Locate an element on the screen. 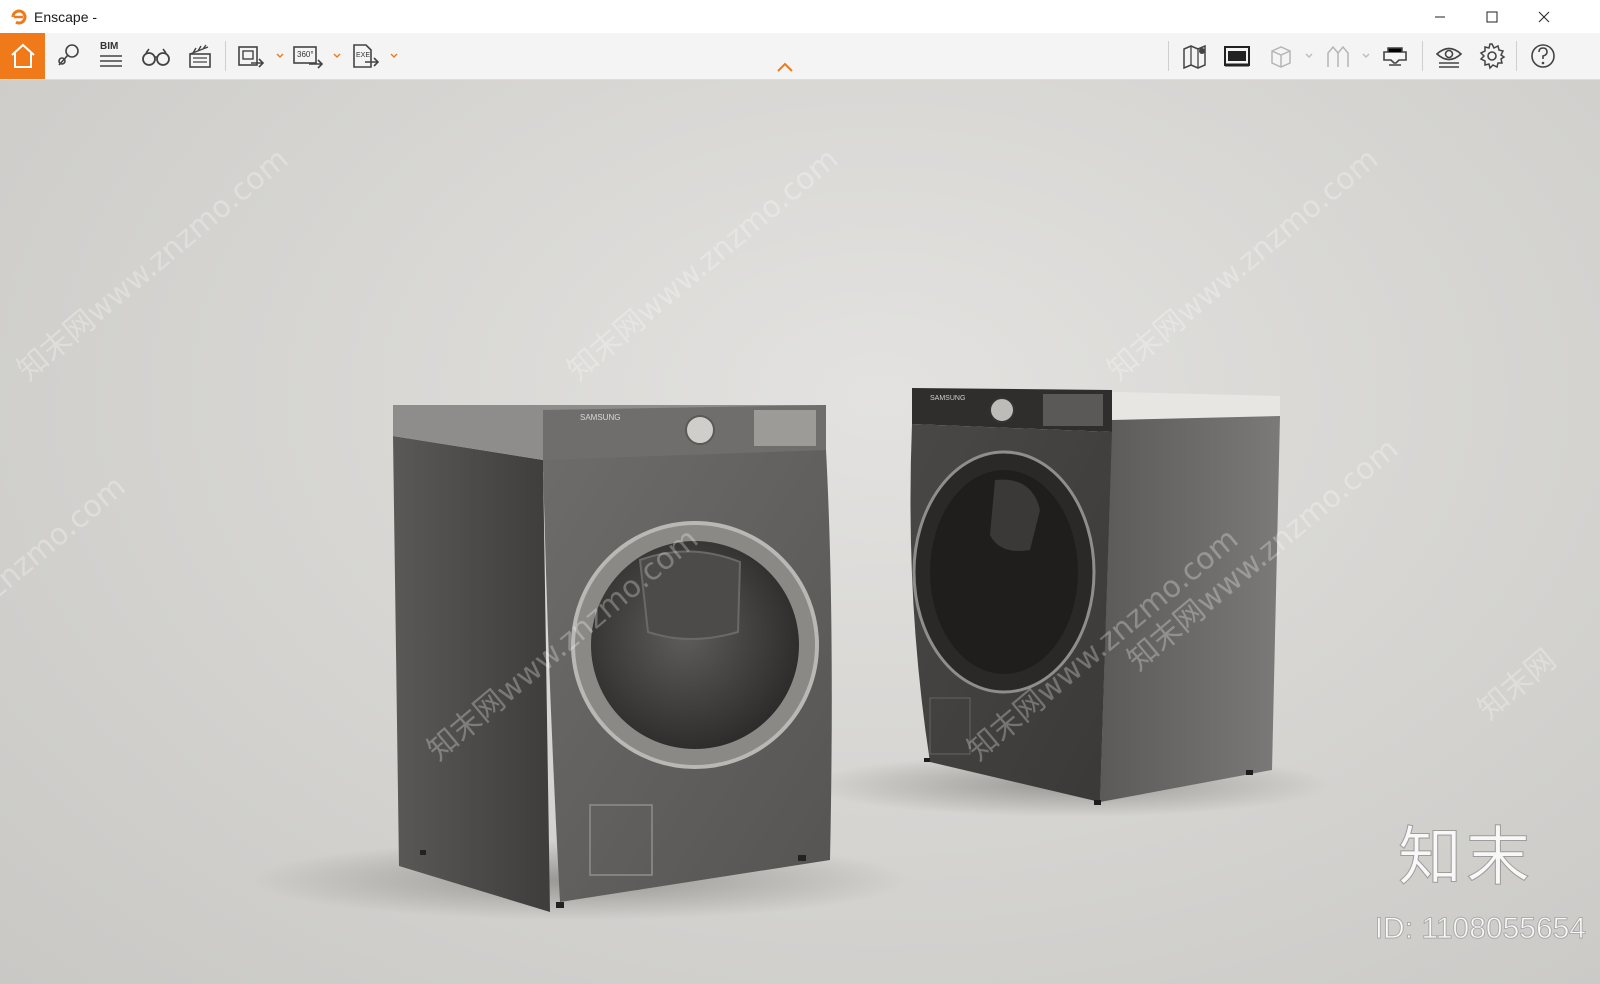 This screenshot has width=1600, height=984. panorama-export-icon: 360° is located at coordinates (308, 56).